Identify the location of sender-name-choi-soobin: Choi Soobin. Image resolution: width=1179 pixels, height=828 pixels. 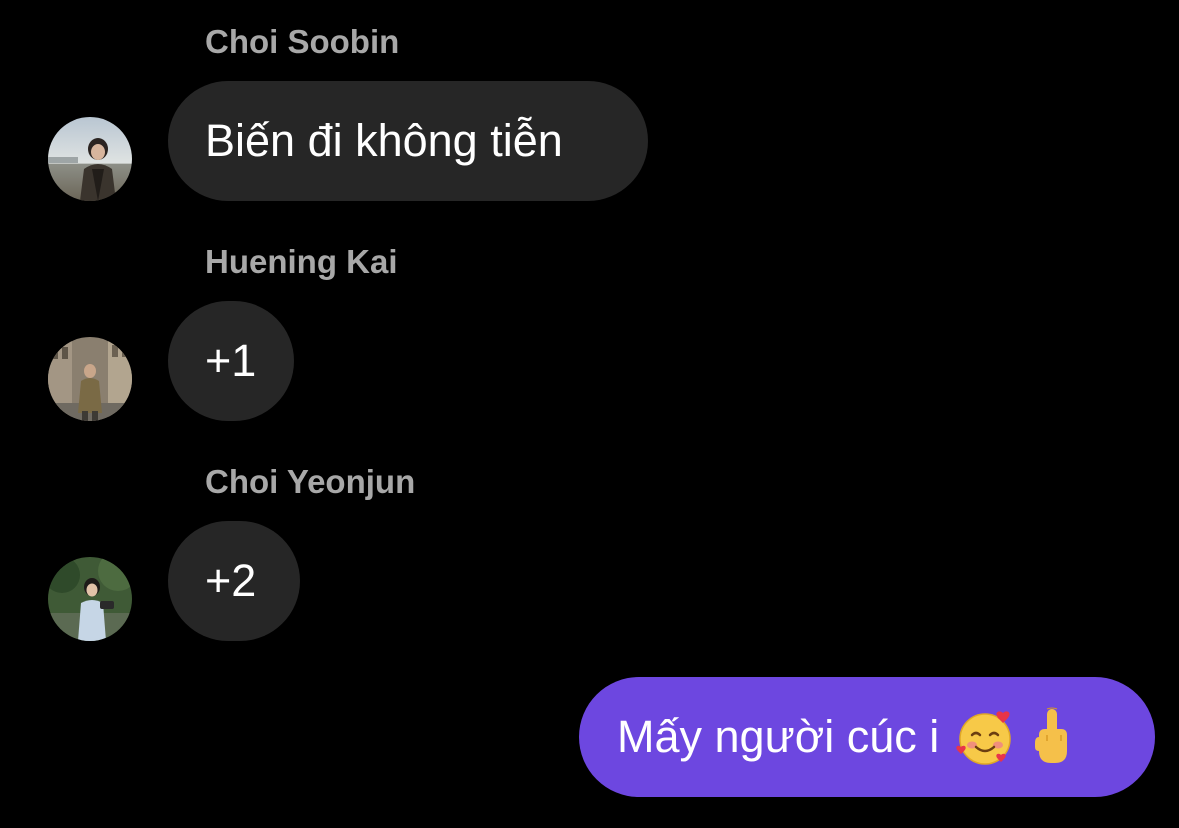
(302, 41).